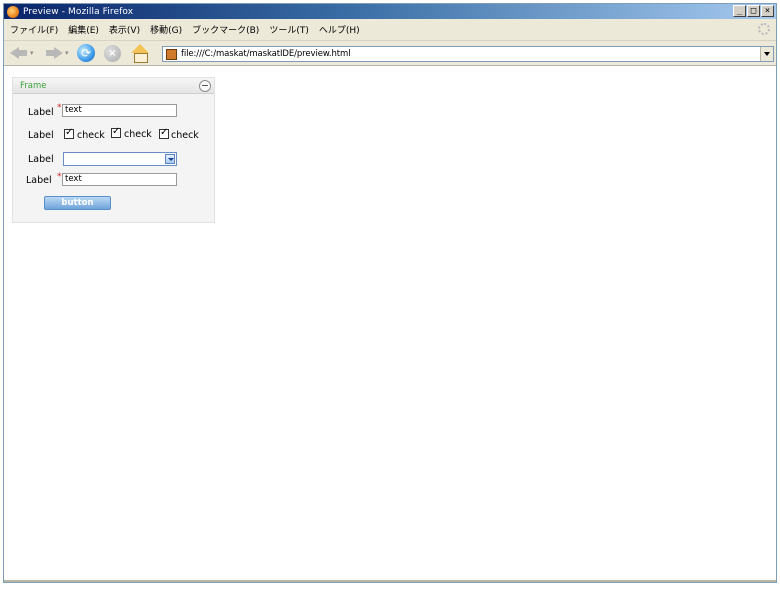 This screenshot has height=590, width=780. I want to click on url-dropdown-button, so click(766, 54).